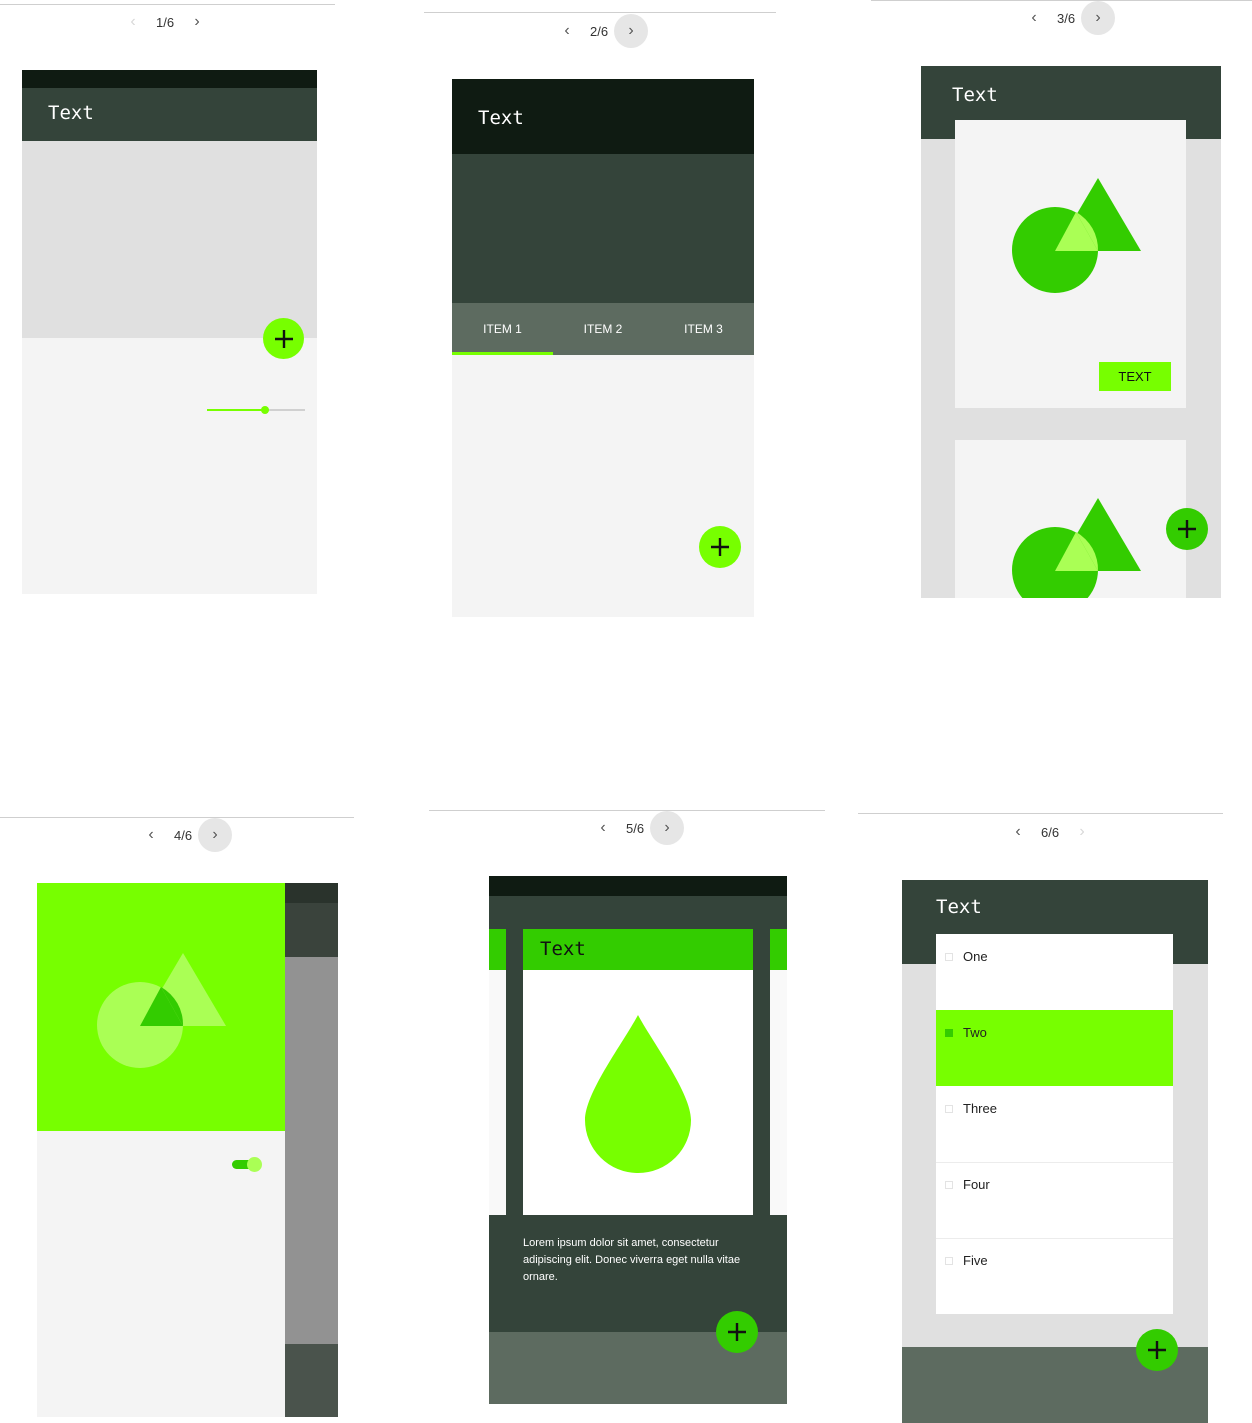  What do you see at coordinates (703, 329) in the screenshot?
I see `tab-item-3: ITEM 3` at bounding box center [703, 329].